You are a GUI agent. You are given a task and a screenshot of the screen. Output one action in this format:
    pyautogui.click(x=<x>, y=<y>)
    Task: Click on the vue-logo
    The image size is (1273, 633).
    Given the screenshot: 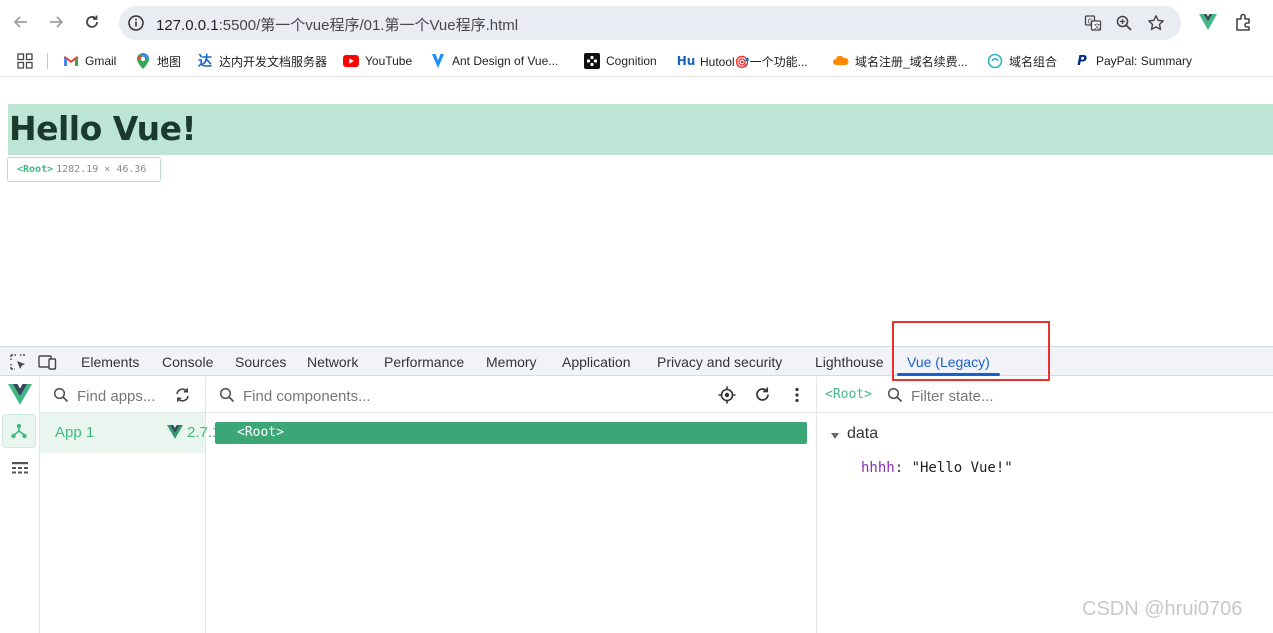 What is the action you would take?
    pyautogui.click(x=20, y=394)
    